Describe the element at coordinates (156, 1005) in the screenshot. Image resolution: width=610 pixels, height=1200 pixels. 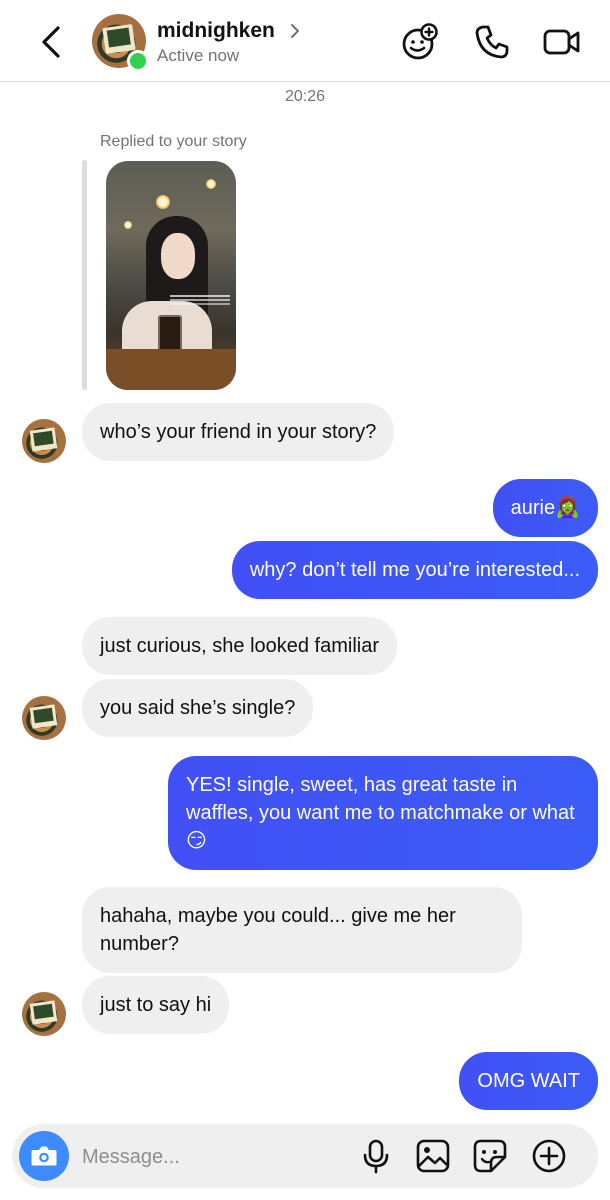
I see `incoming-message: just to say hi` at that location.